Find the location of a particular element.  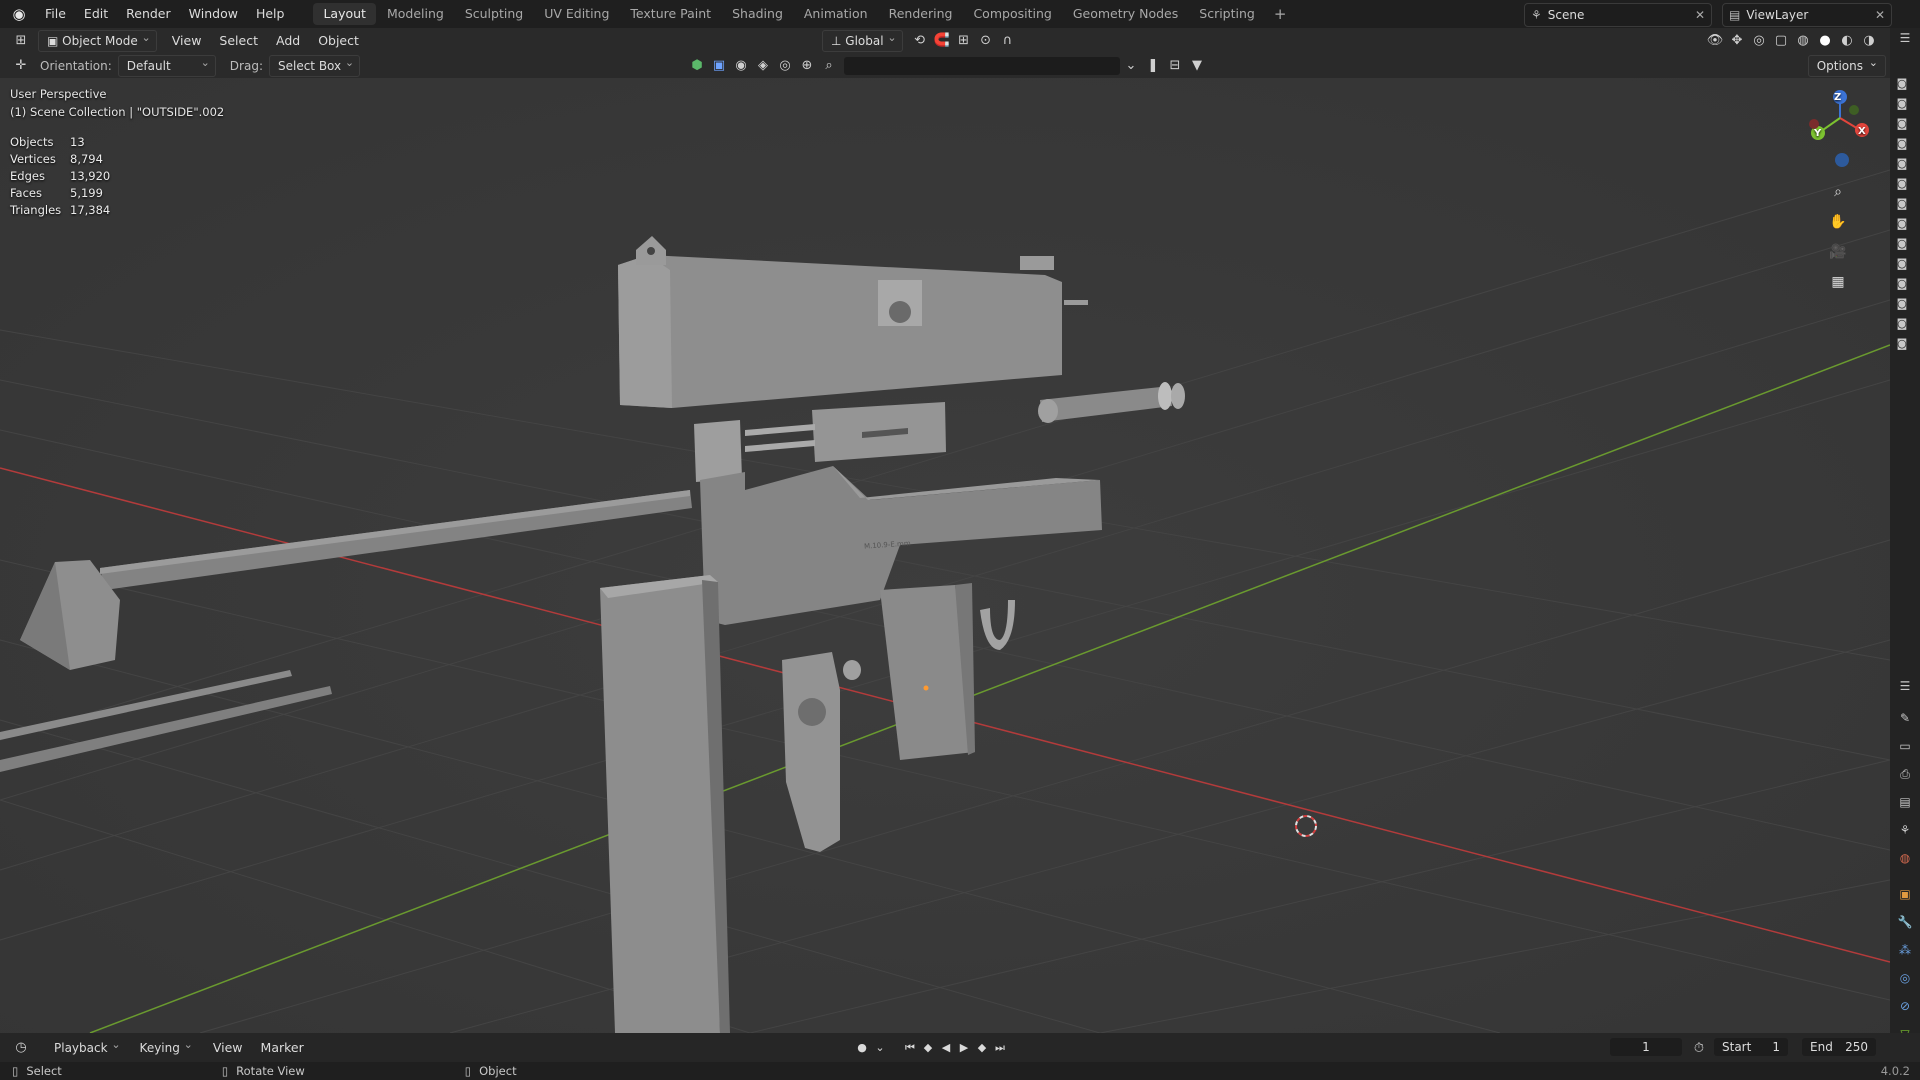

vertex-icon: ◉ is located at coordinates (741, 66).